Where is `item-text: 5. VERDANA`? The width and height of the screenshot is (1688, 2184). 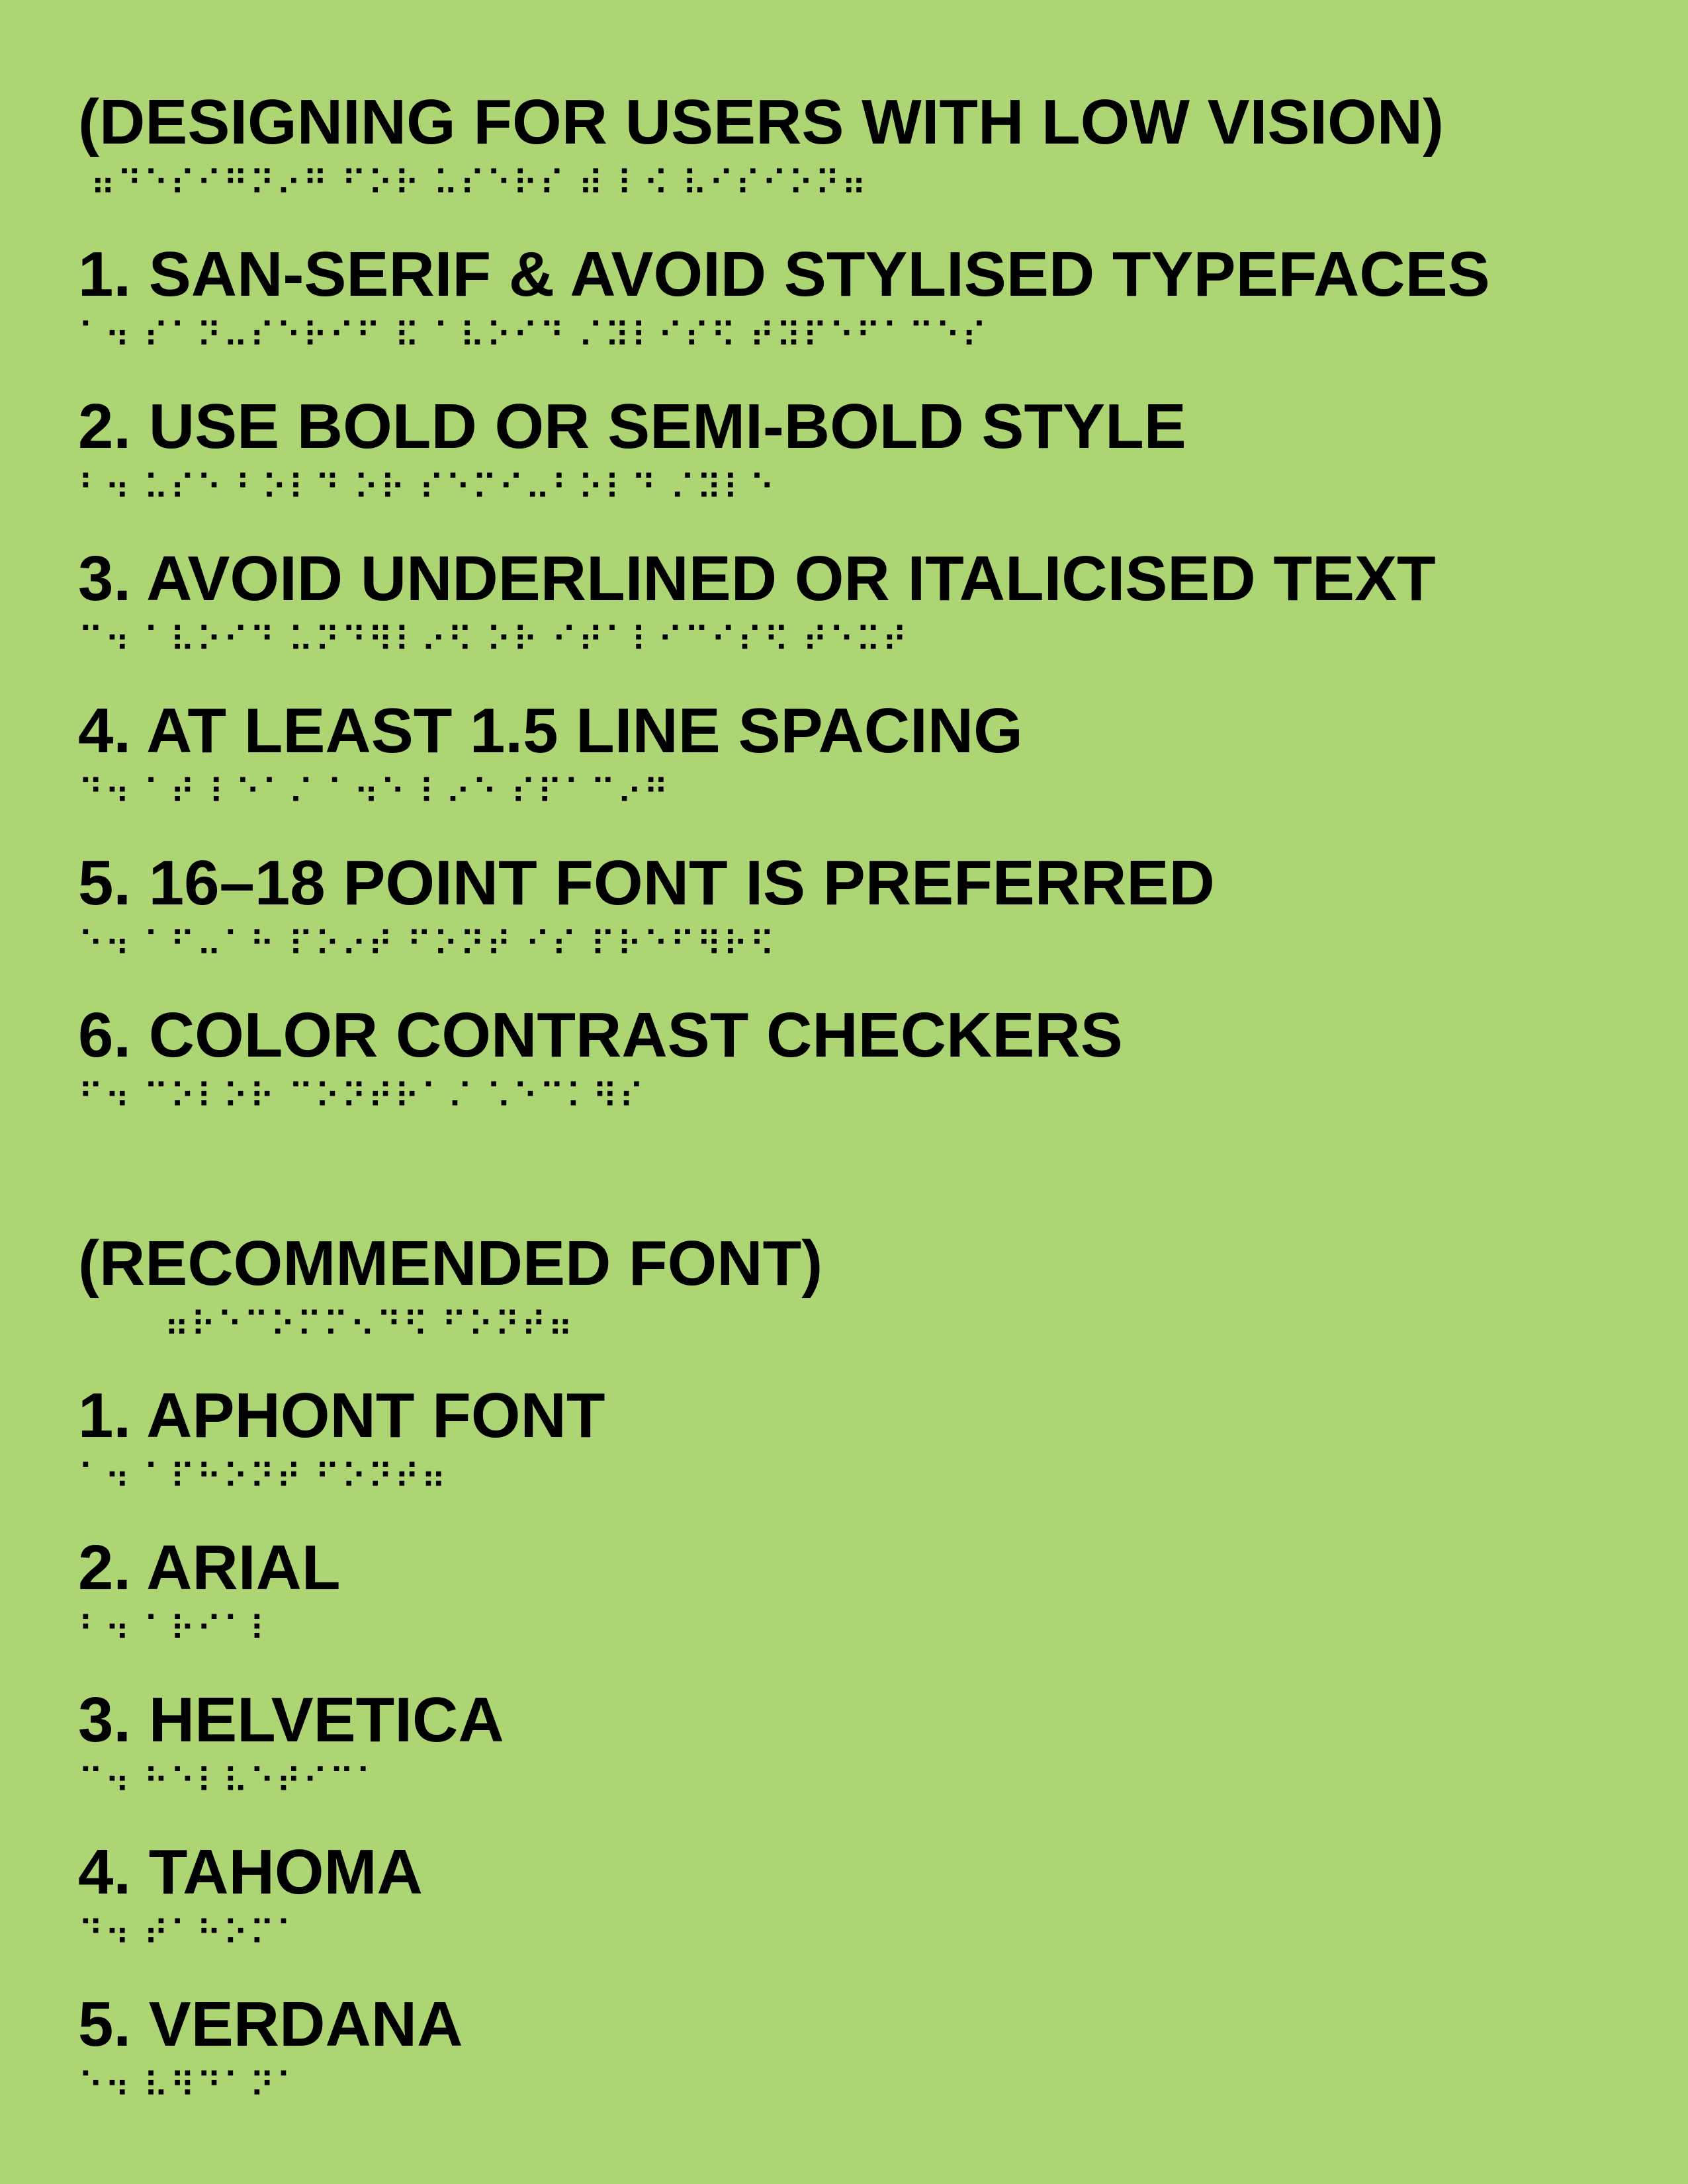
item-text: 5. VERDANA is located at coordinates (270, 2024).